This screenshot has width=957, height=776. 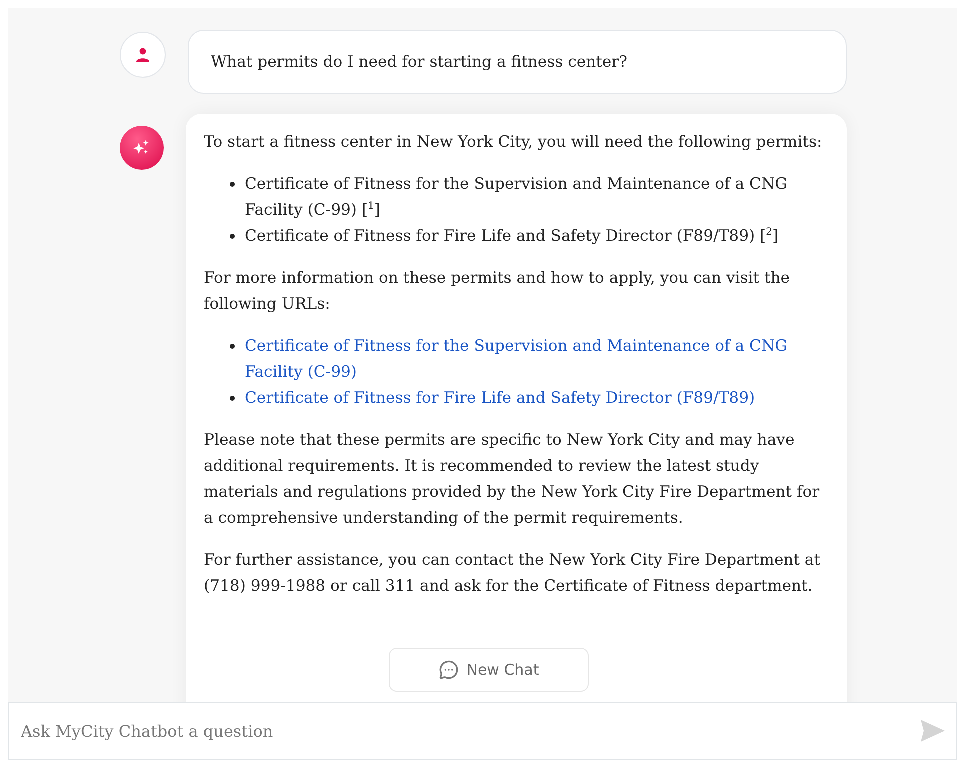 What do you see at coordinates (482, 731) in the screenshot?
I see `question-field: Ask MyCity Chatbot a question` at bounding box center [482, 731].